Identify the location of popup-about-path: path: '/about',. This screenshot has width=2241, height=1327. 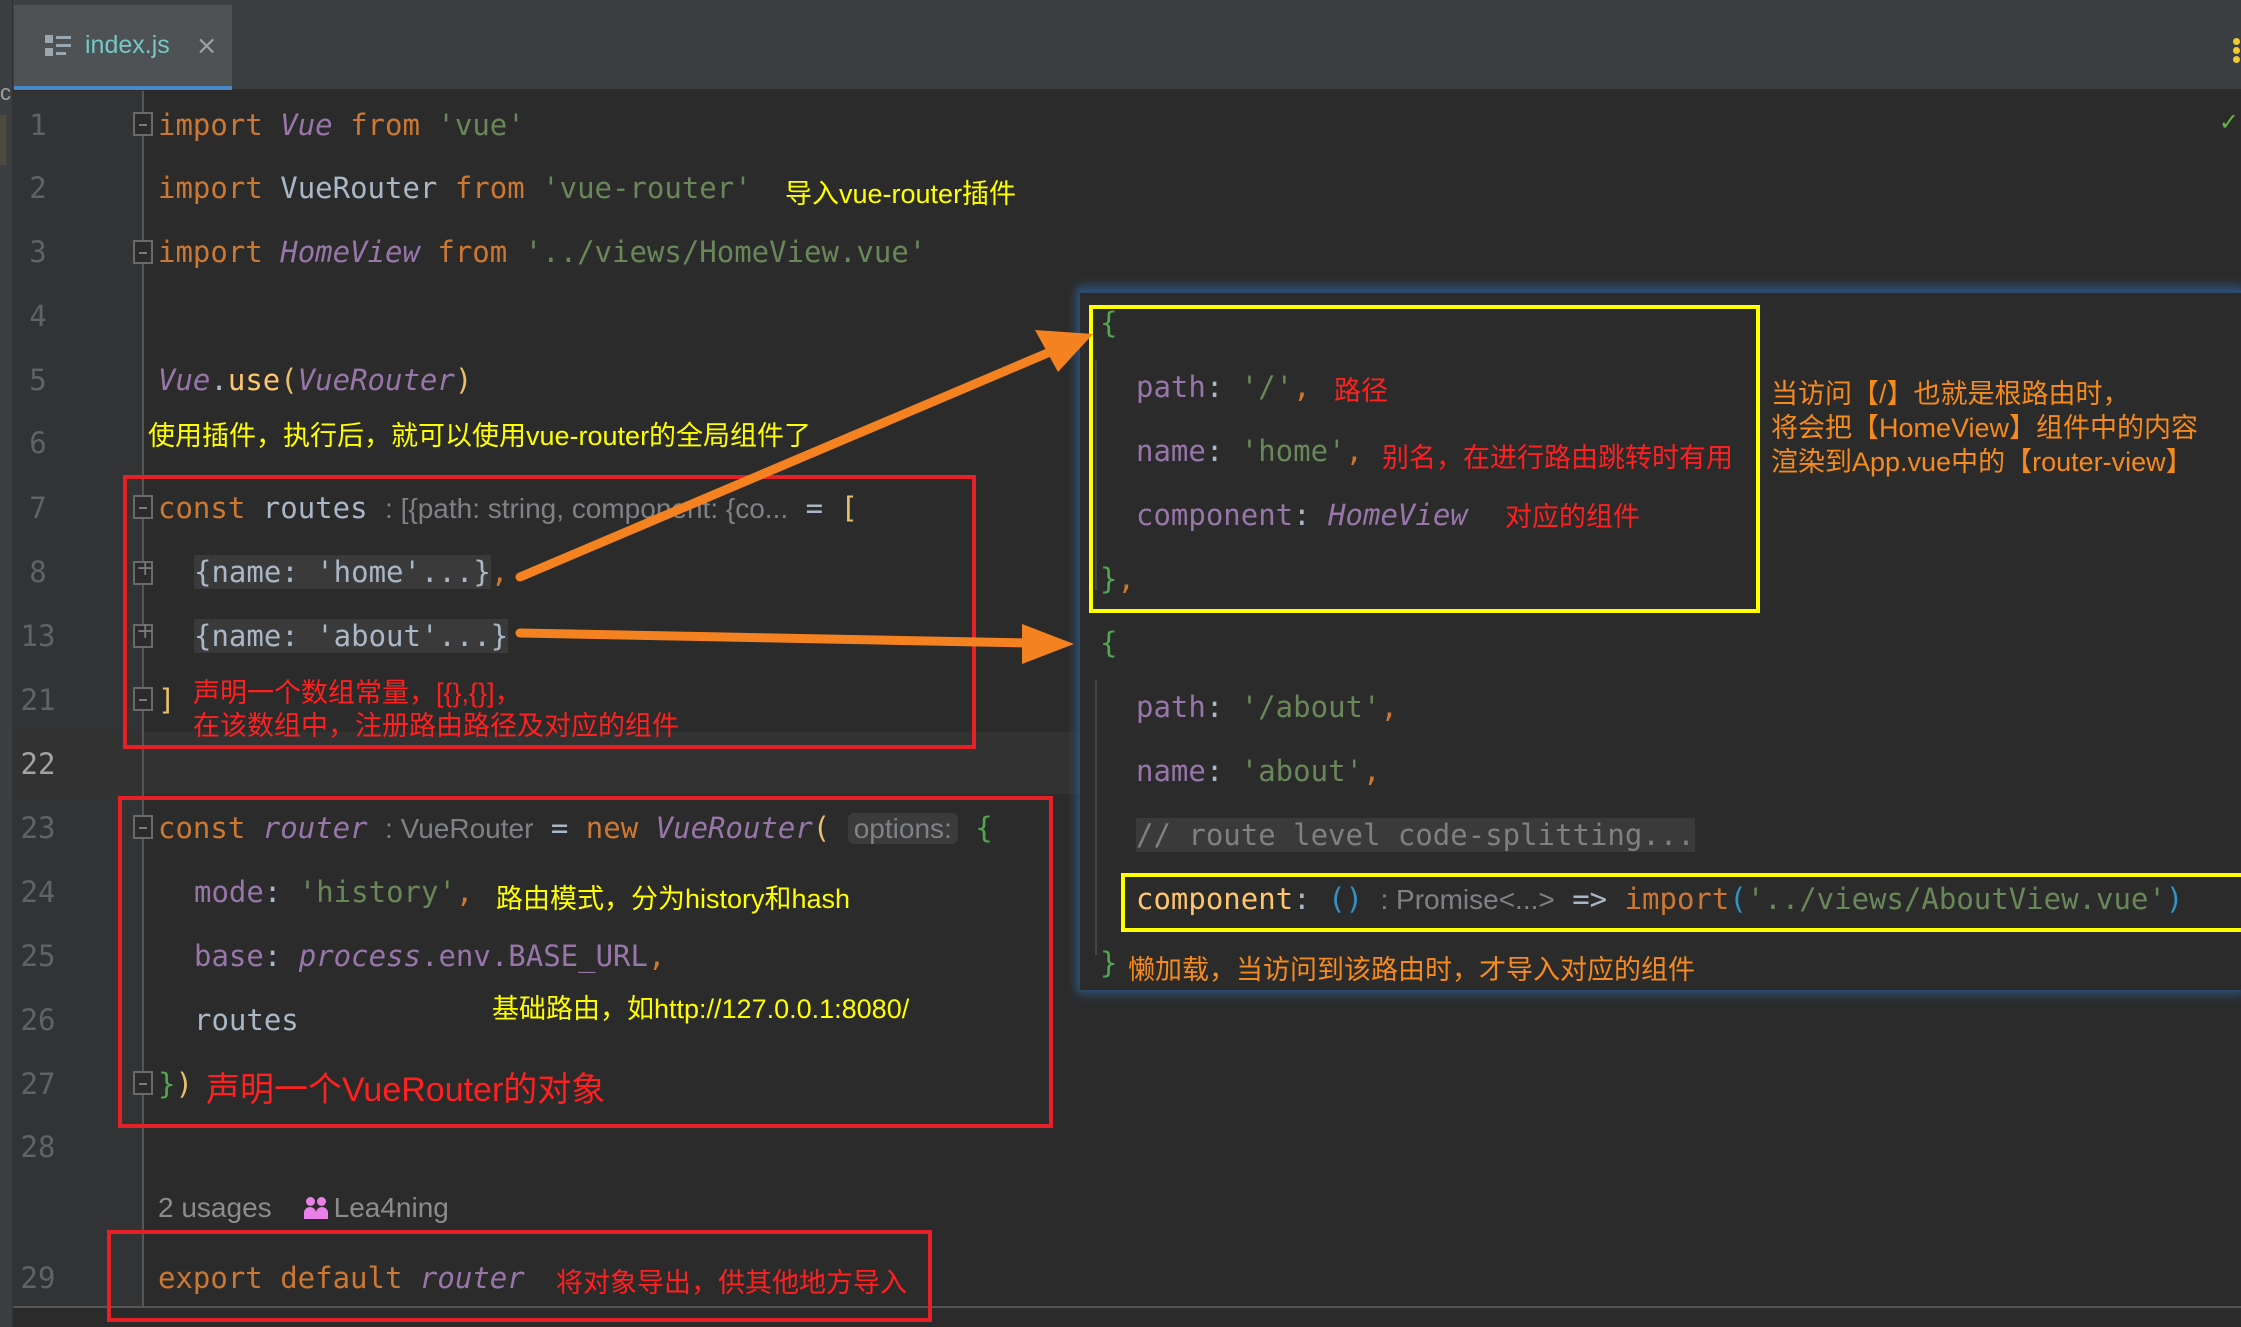
(1267, 707).